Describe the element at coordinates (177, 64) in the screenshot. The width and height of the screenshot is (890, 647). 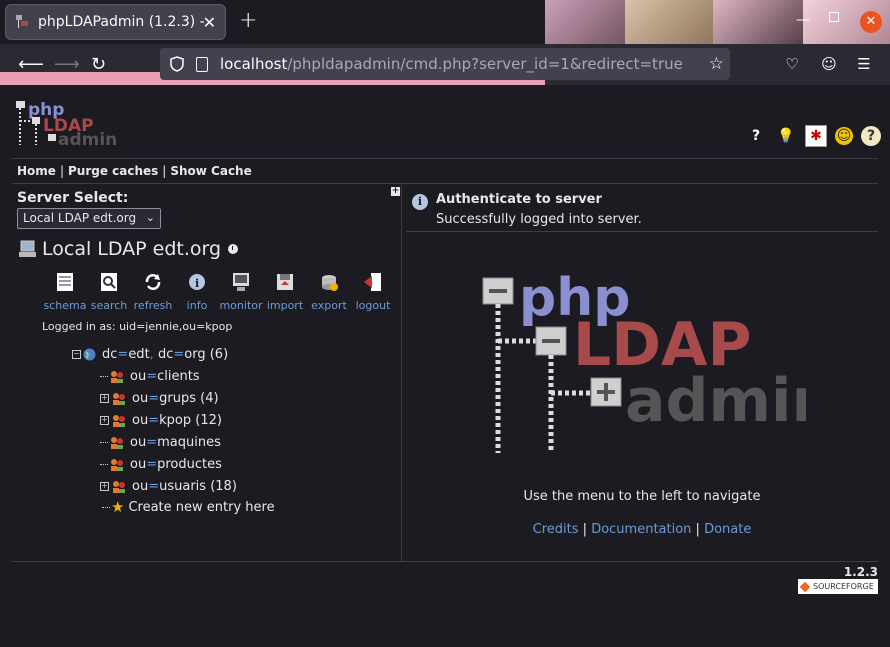
I see `tracking-shield-icon` at that location.